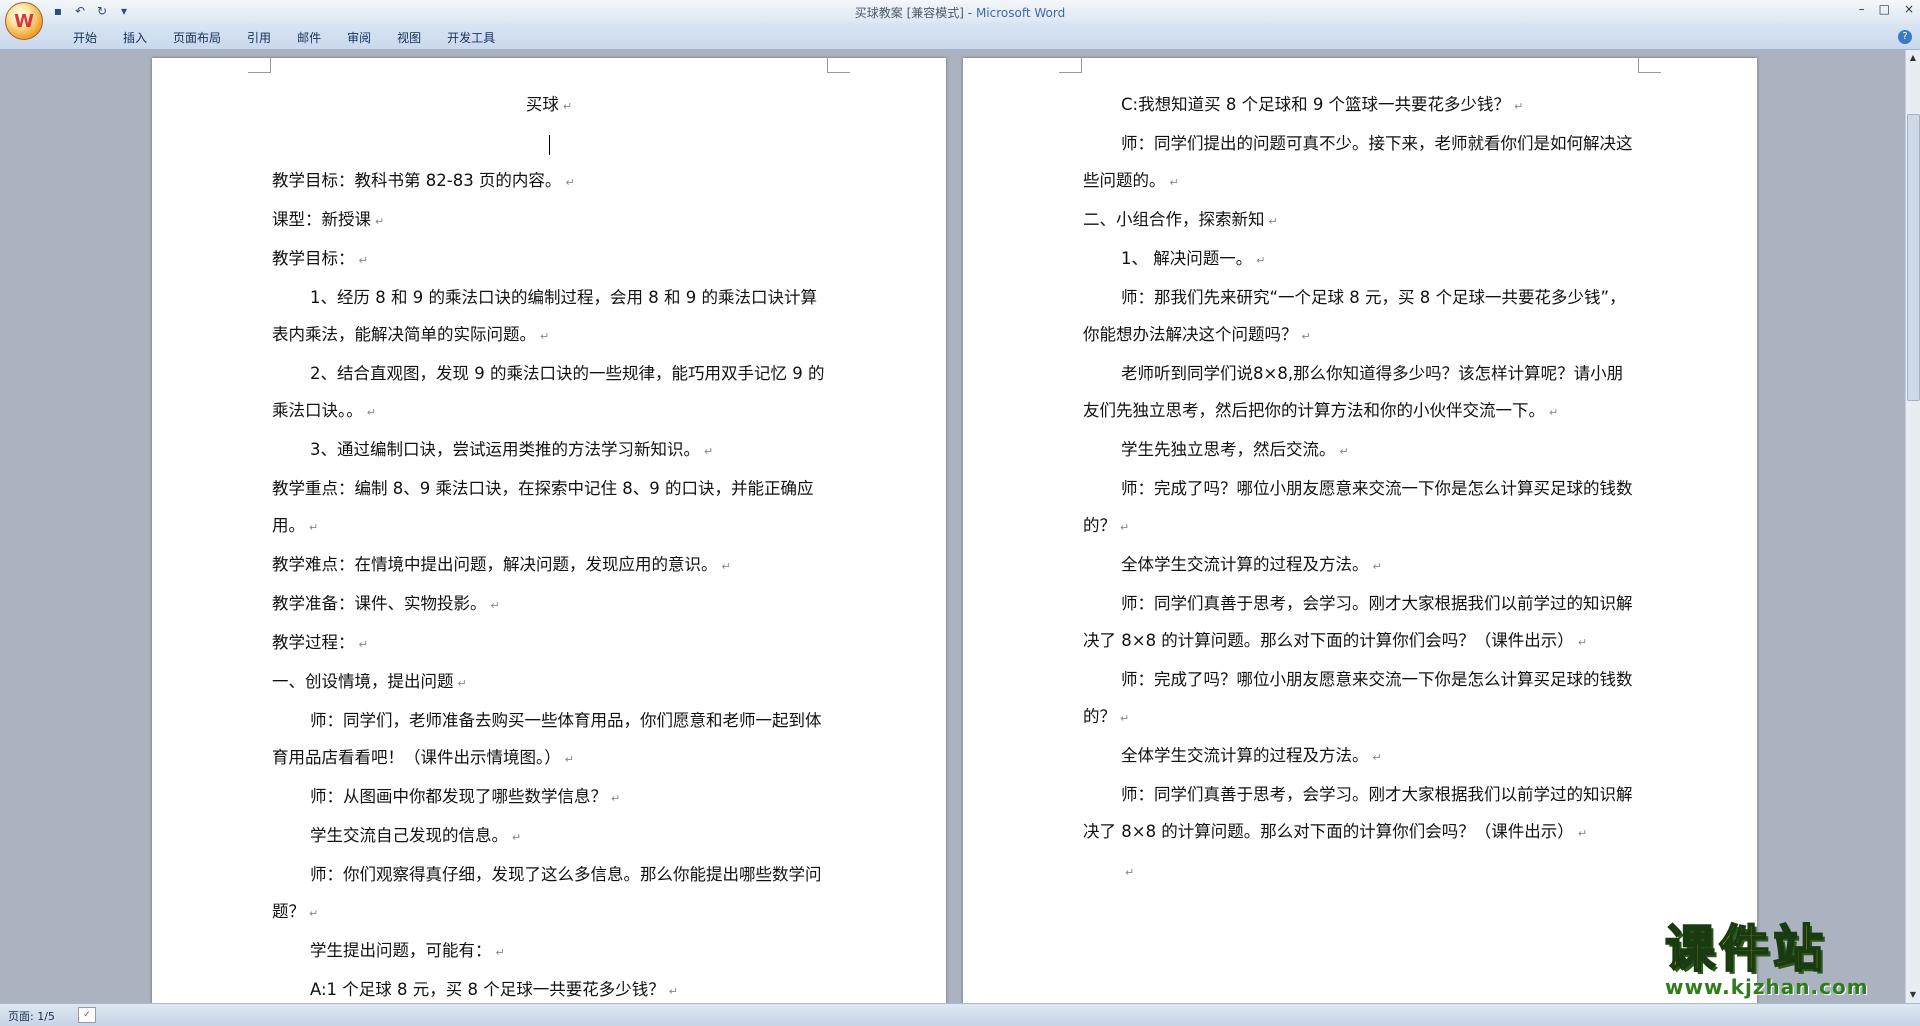 The height and width of the screenshot is (1026, 1920). I want to click on tab-5: 审阅, so click(359, 37).